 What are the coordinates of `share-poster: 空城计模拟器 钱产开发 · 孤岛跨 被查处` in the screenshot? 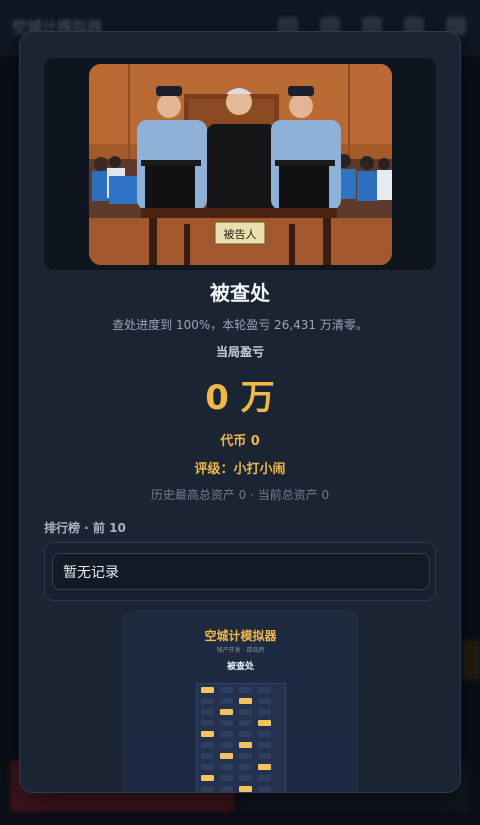 It's located at (240, 700).